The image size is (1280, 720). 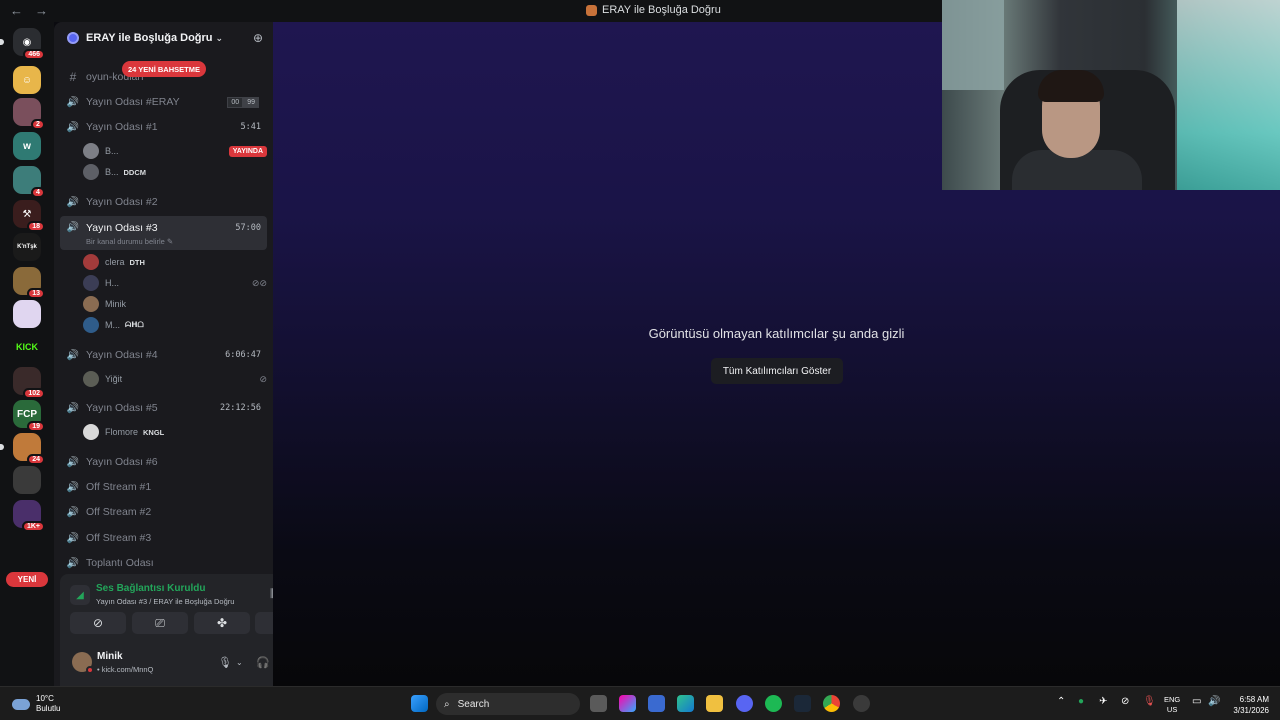 I want to click on user-limit: 99, so click(x=251, y=102).